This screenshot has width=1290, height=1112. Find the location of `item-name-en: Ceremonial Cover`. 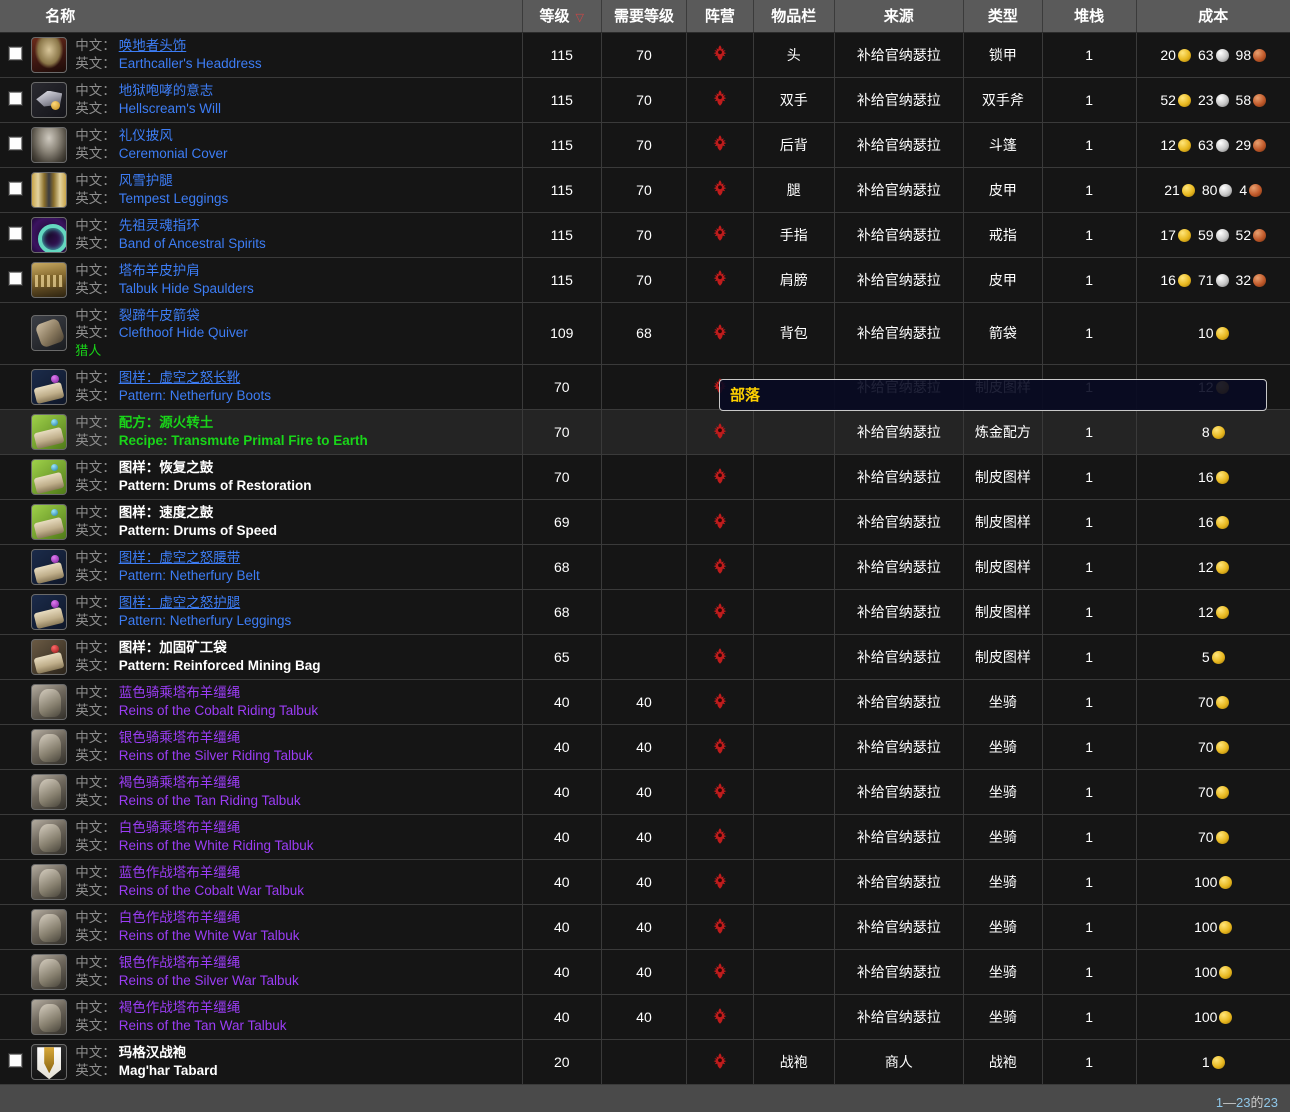

item-name-en: Ceremonial Cover is located at coordinates (173, 153).